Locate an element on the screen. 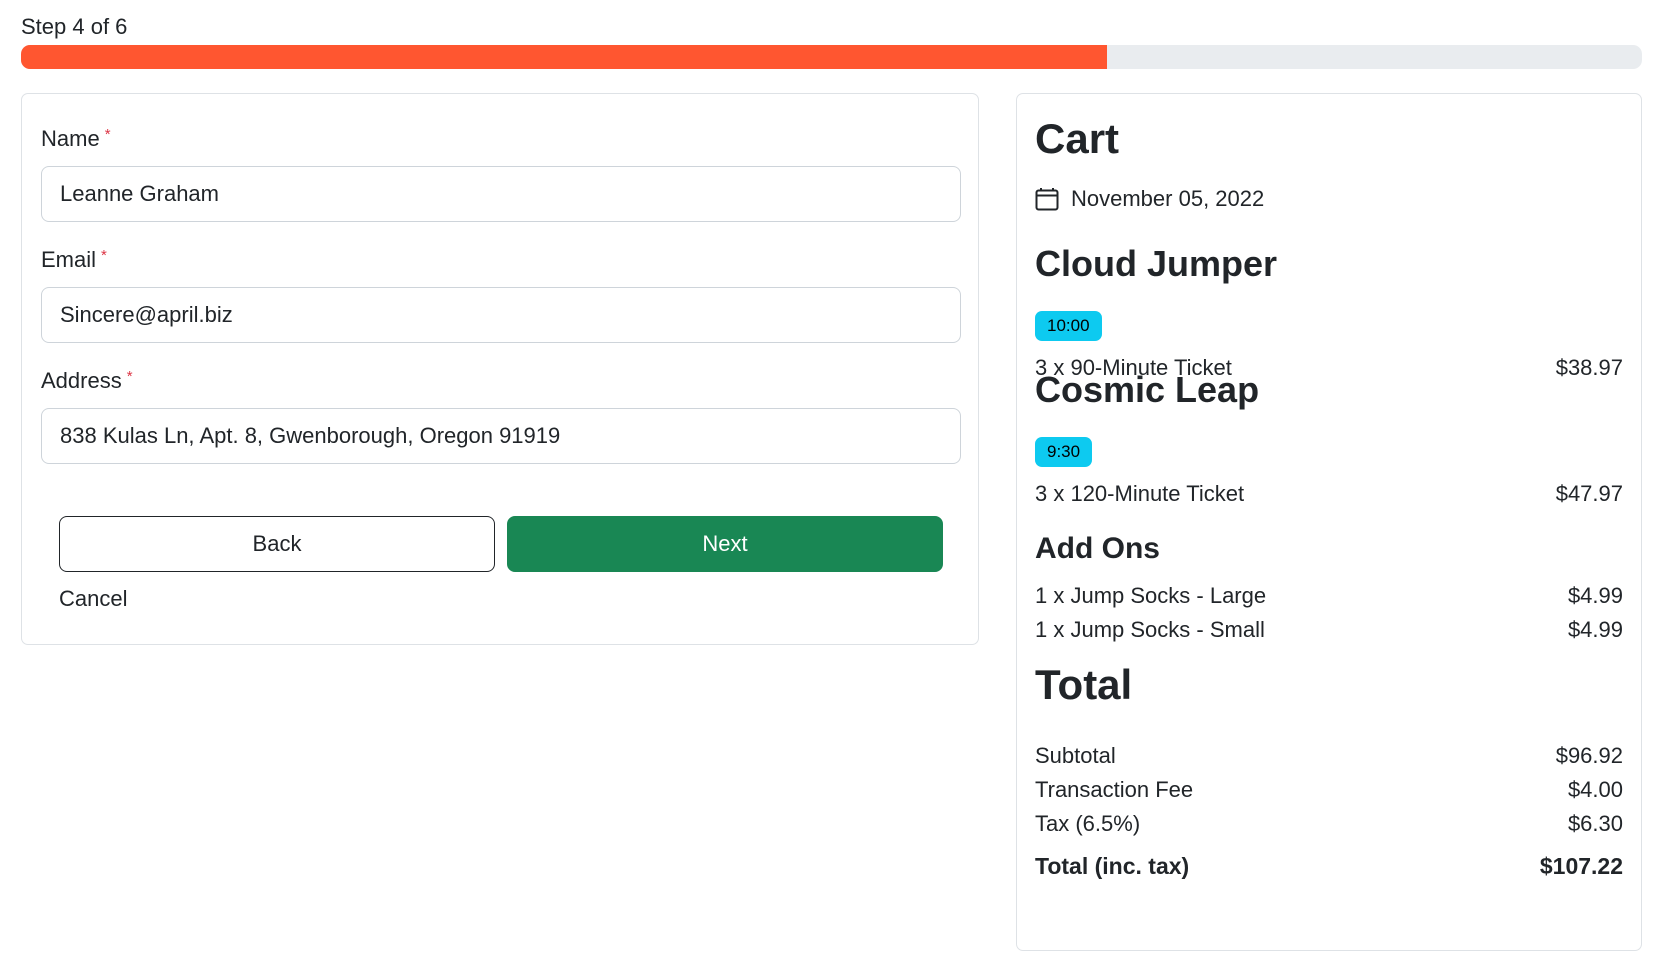  transaction-fee-label: Transaction Fee is located at coordinates (1114, 789).